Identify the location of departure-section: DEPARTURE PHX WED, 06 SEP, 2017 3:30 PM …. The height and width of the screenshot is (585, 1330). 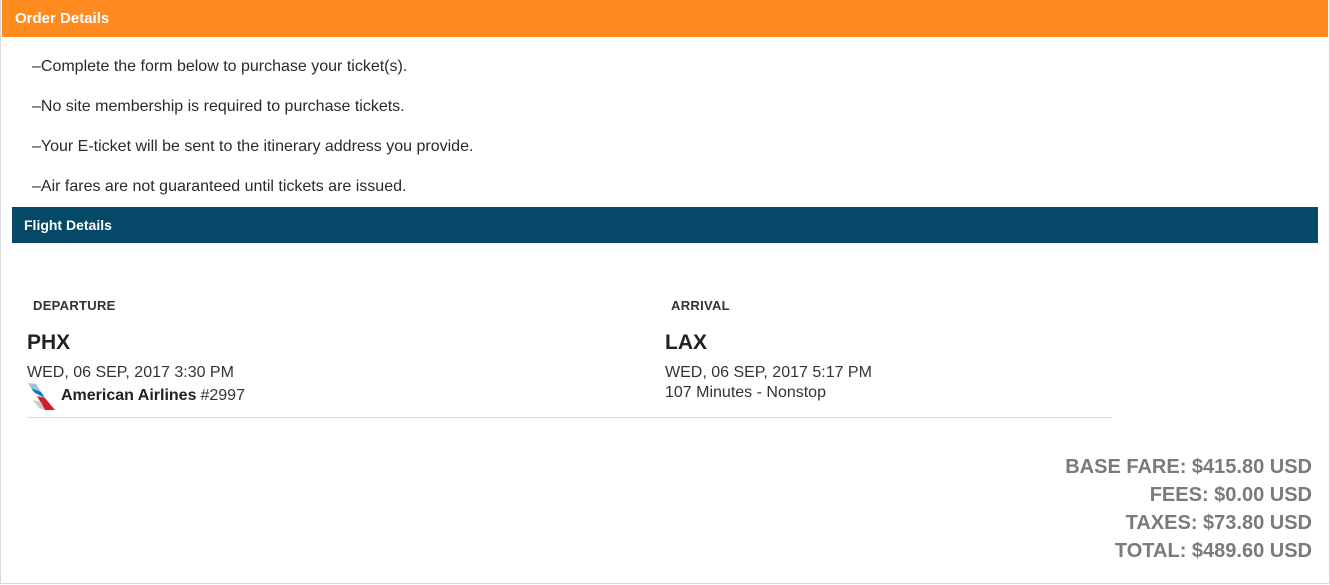
(337, 352).